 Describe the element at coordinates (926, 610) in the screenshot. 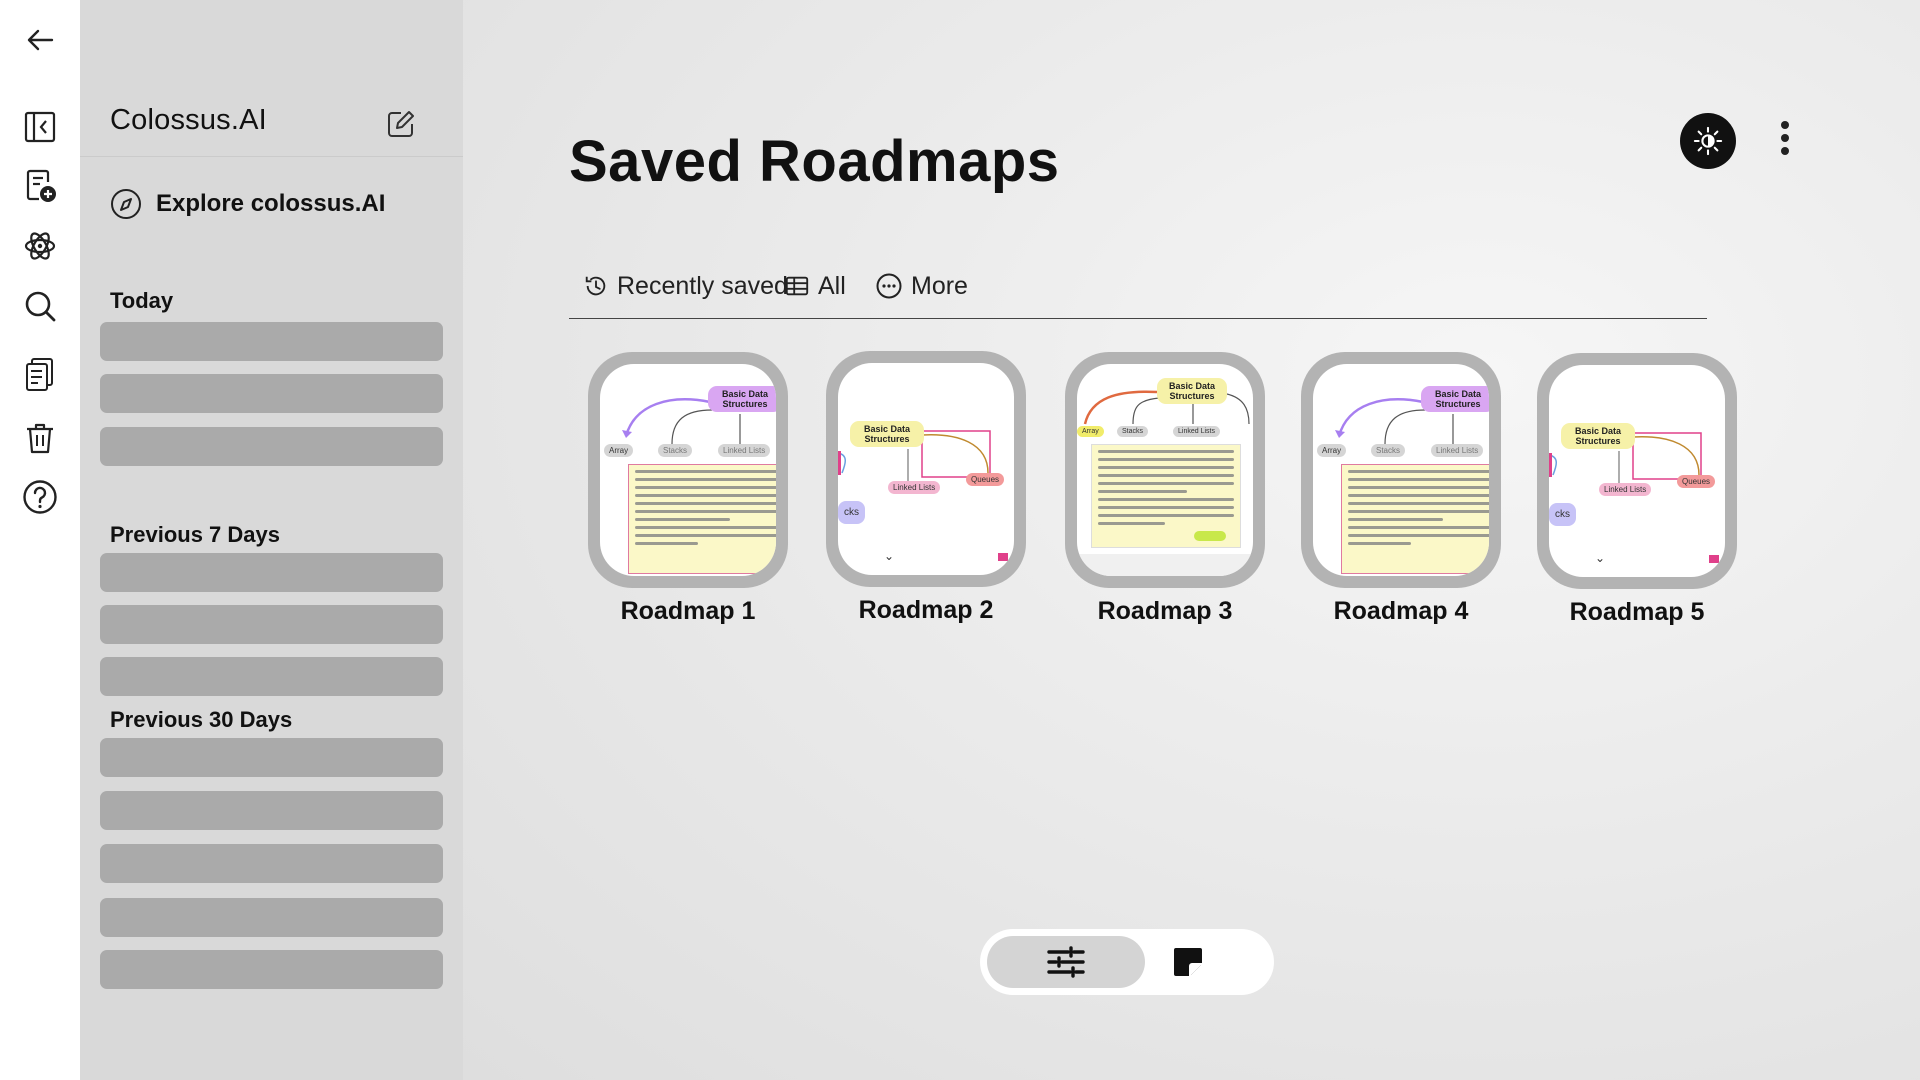

I see `roadmap-name: Roadmap 2` at that location.